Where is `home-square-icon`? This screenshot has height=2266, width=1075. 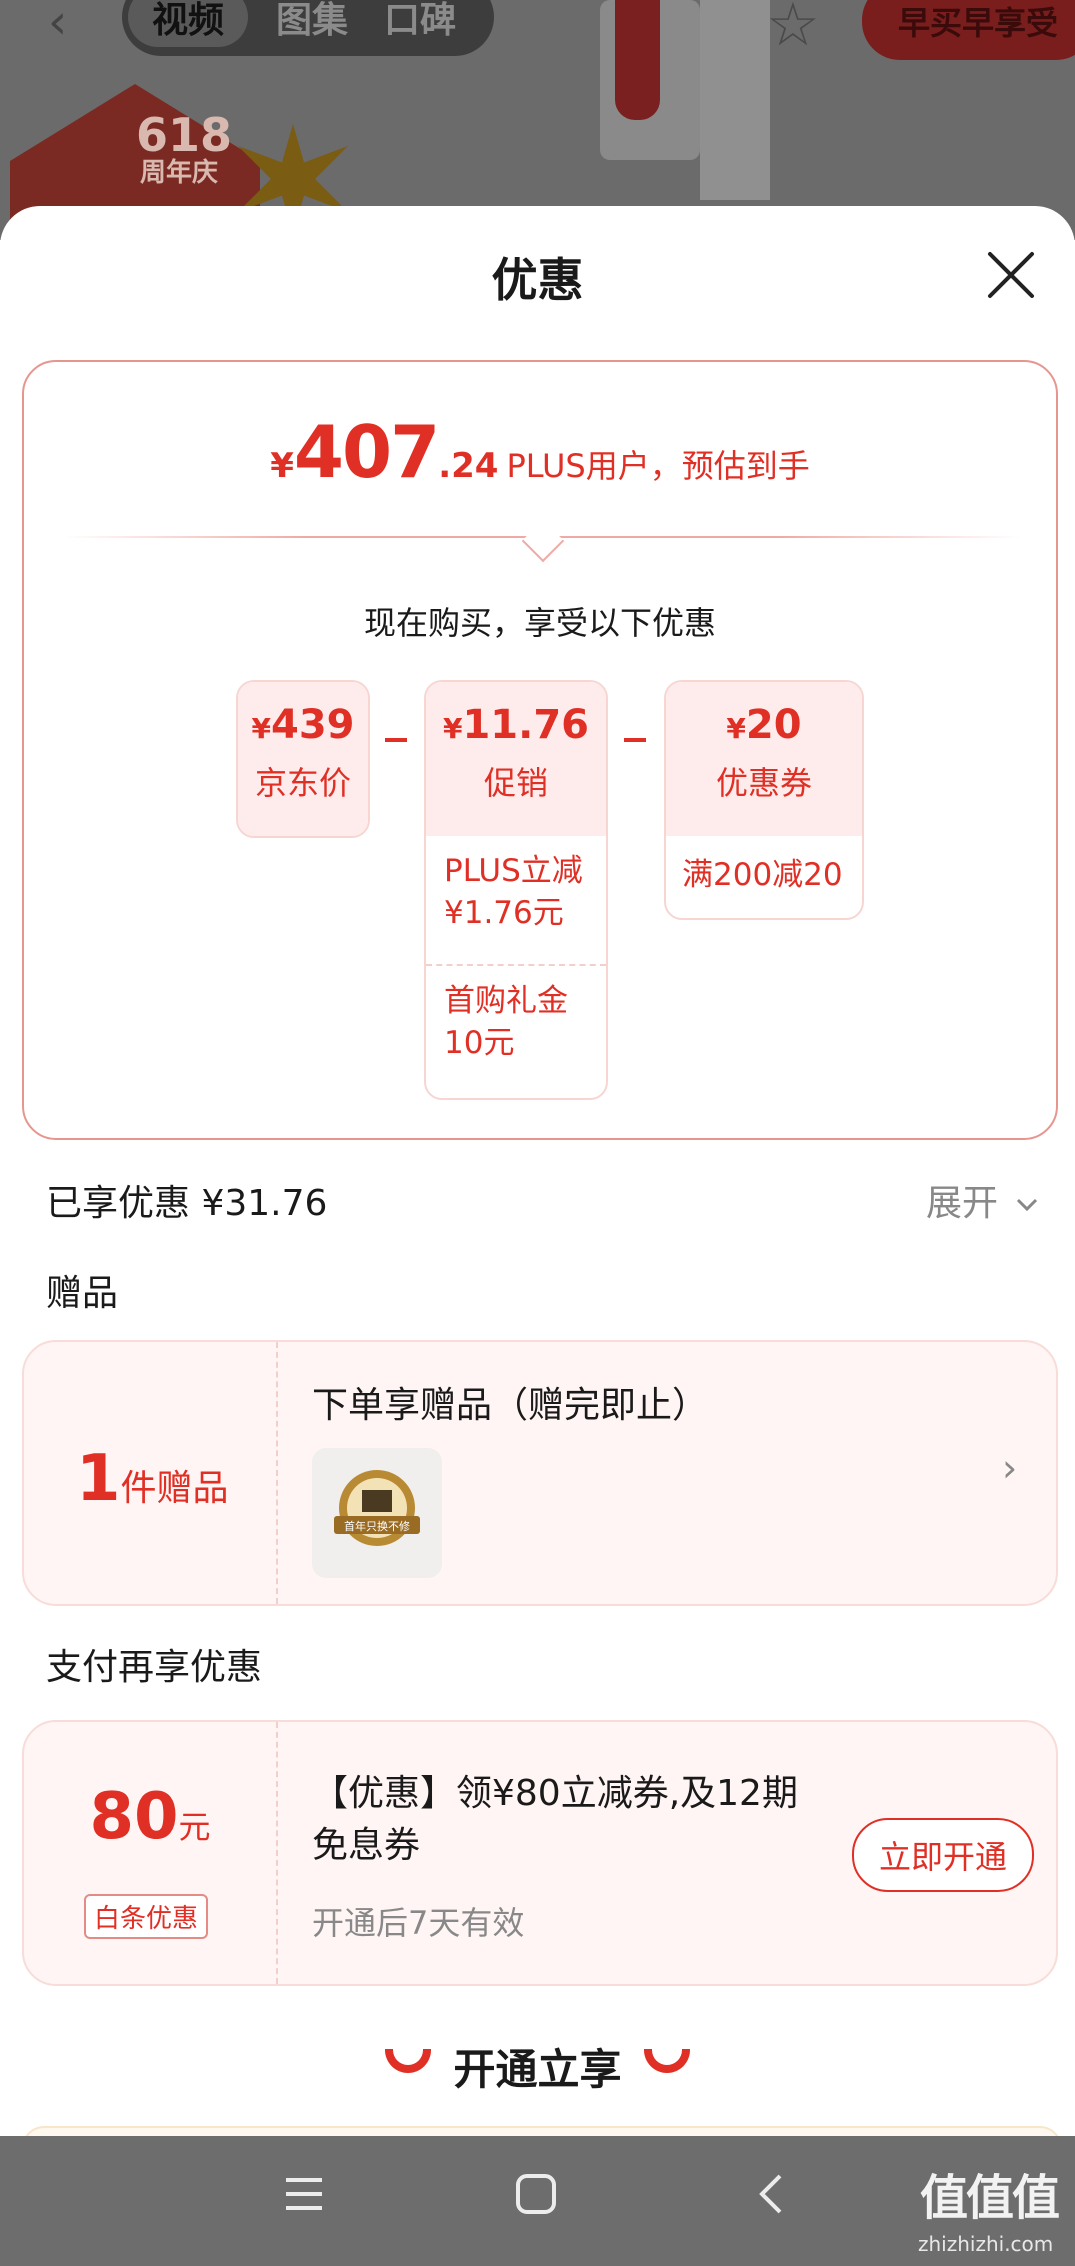
home-square-icon is located at coordinates (536, 2194).